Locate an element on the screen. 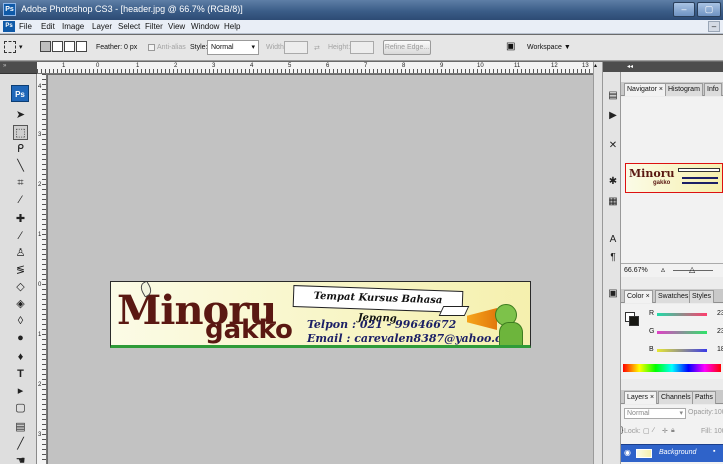  menu-filter: Filter is located at coordinates (154, 26).